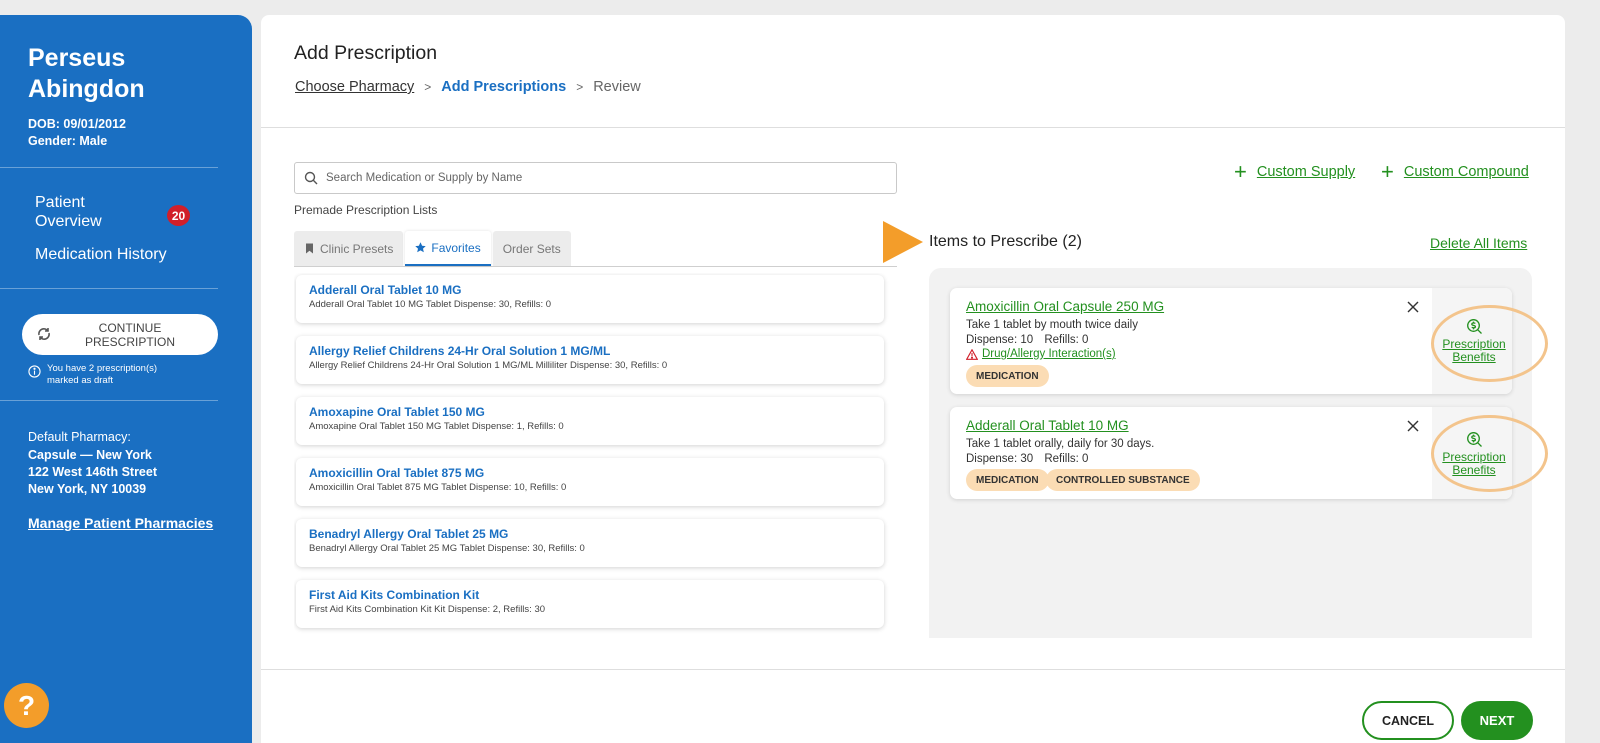 This screenshot has height=743, width=1600. I want to click on prescription-name: Adderall Oral Tablet 10 MG, so click(1047, 425).